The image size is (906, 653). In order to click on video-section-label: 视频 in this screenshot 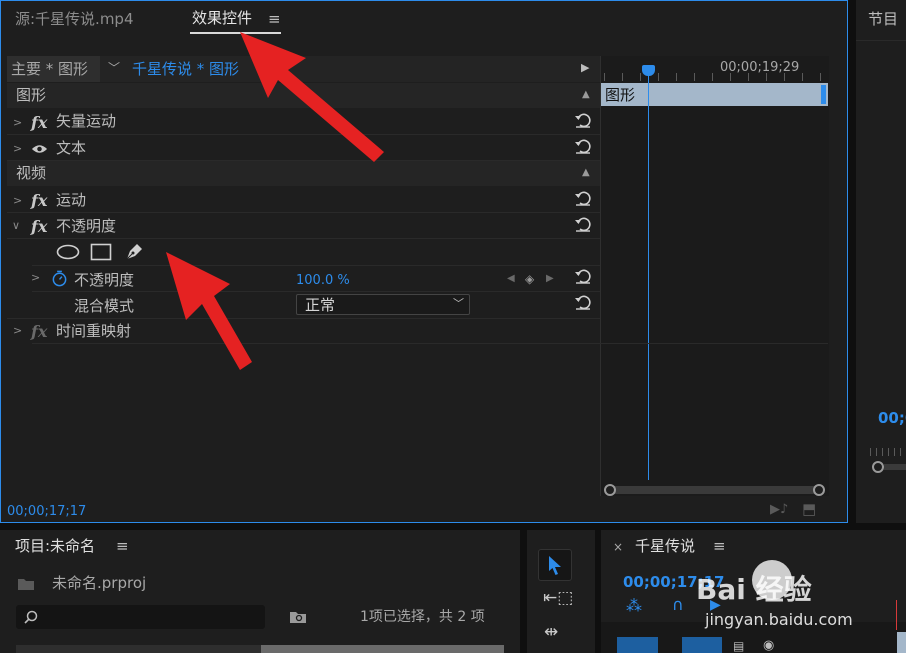, I will do `click(31, 173)`.